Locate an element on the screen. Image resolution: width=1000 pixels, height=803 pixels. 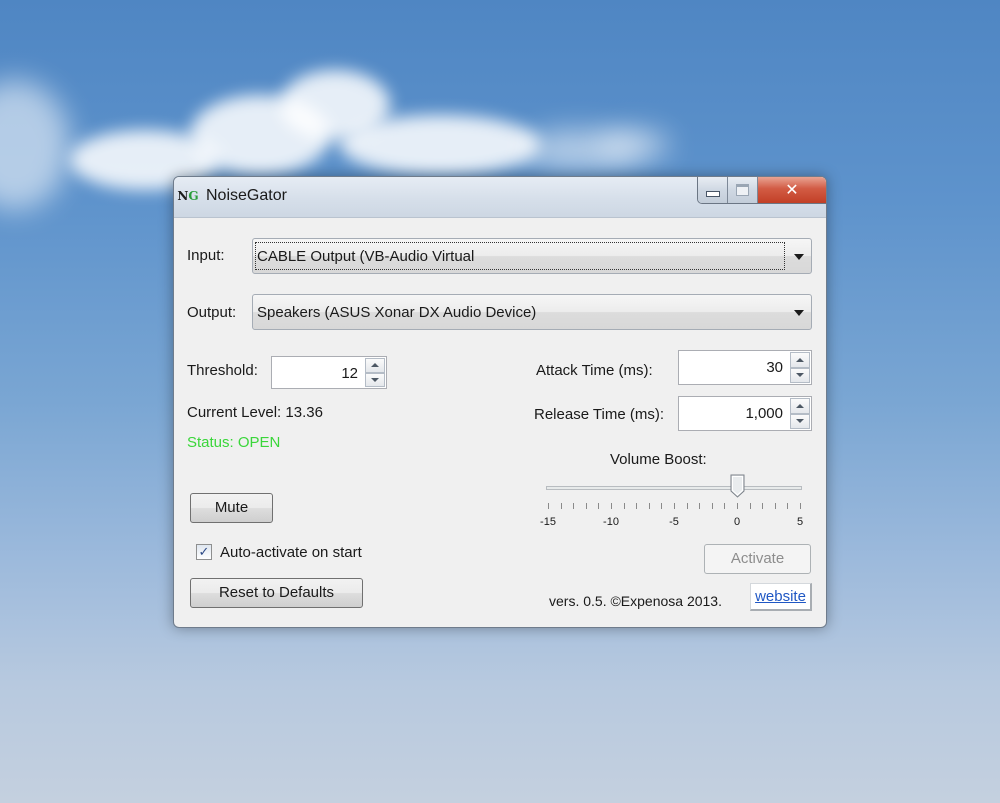
attack-time-spinner: 30 is located at coordinates (745, 367).